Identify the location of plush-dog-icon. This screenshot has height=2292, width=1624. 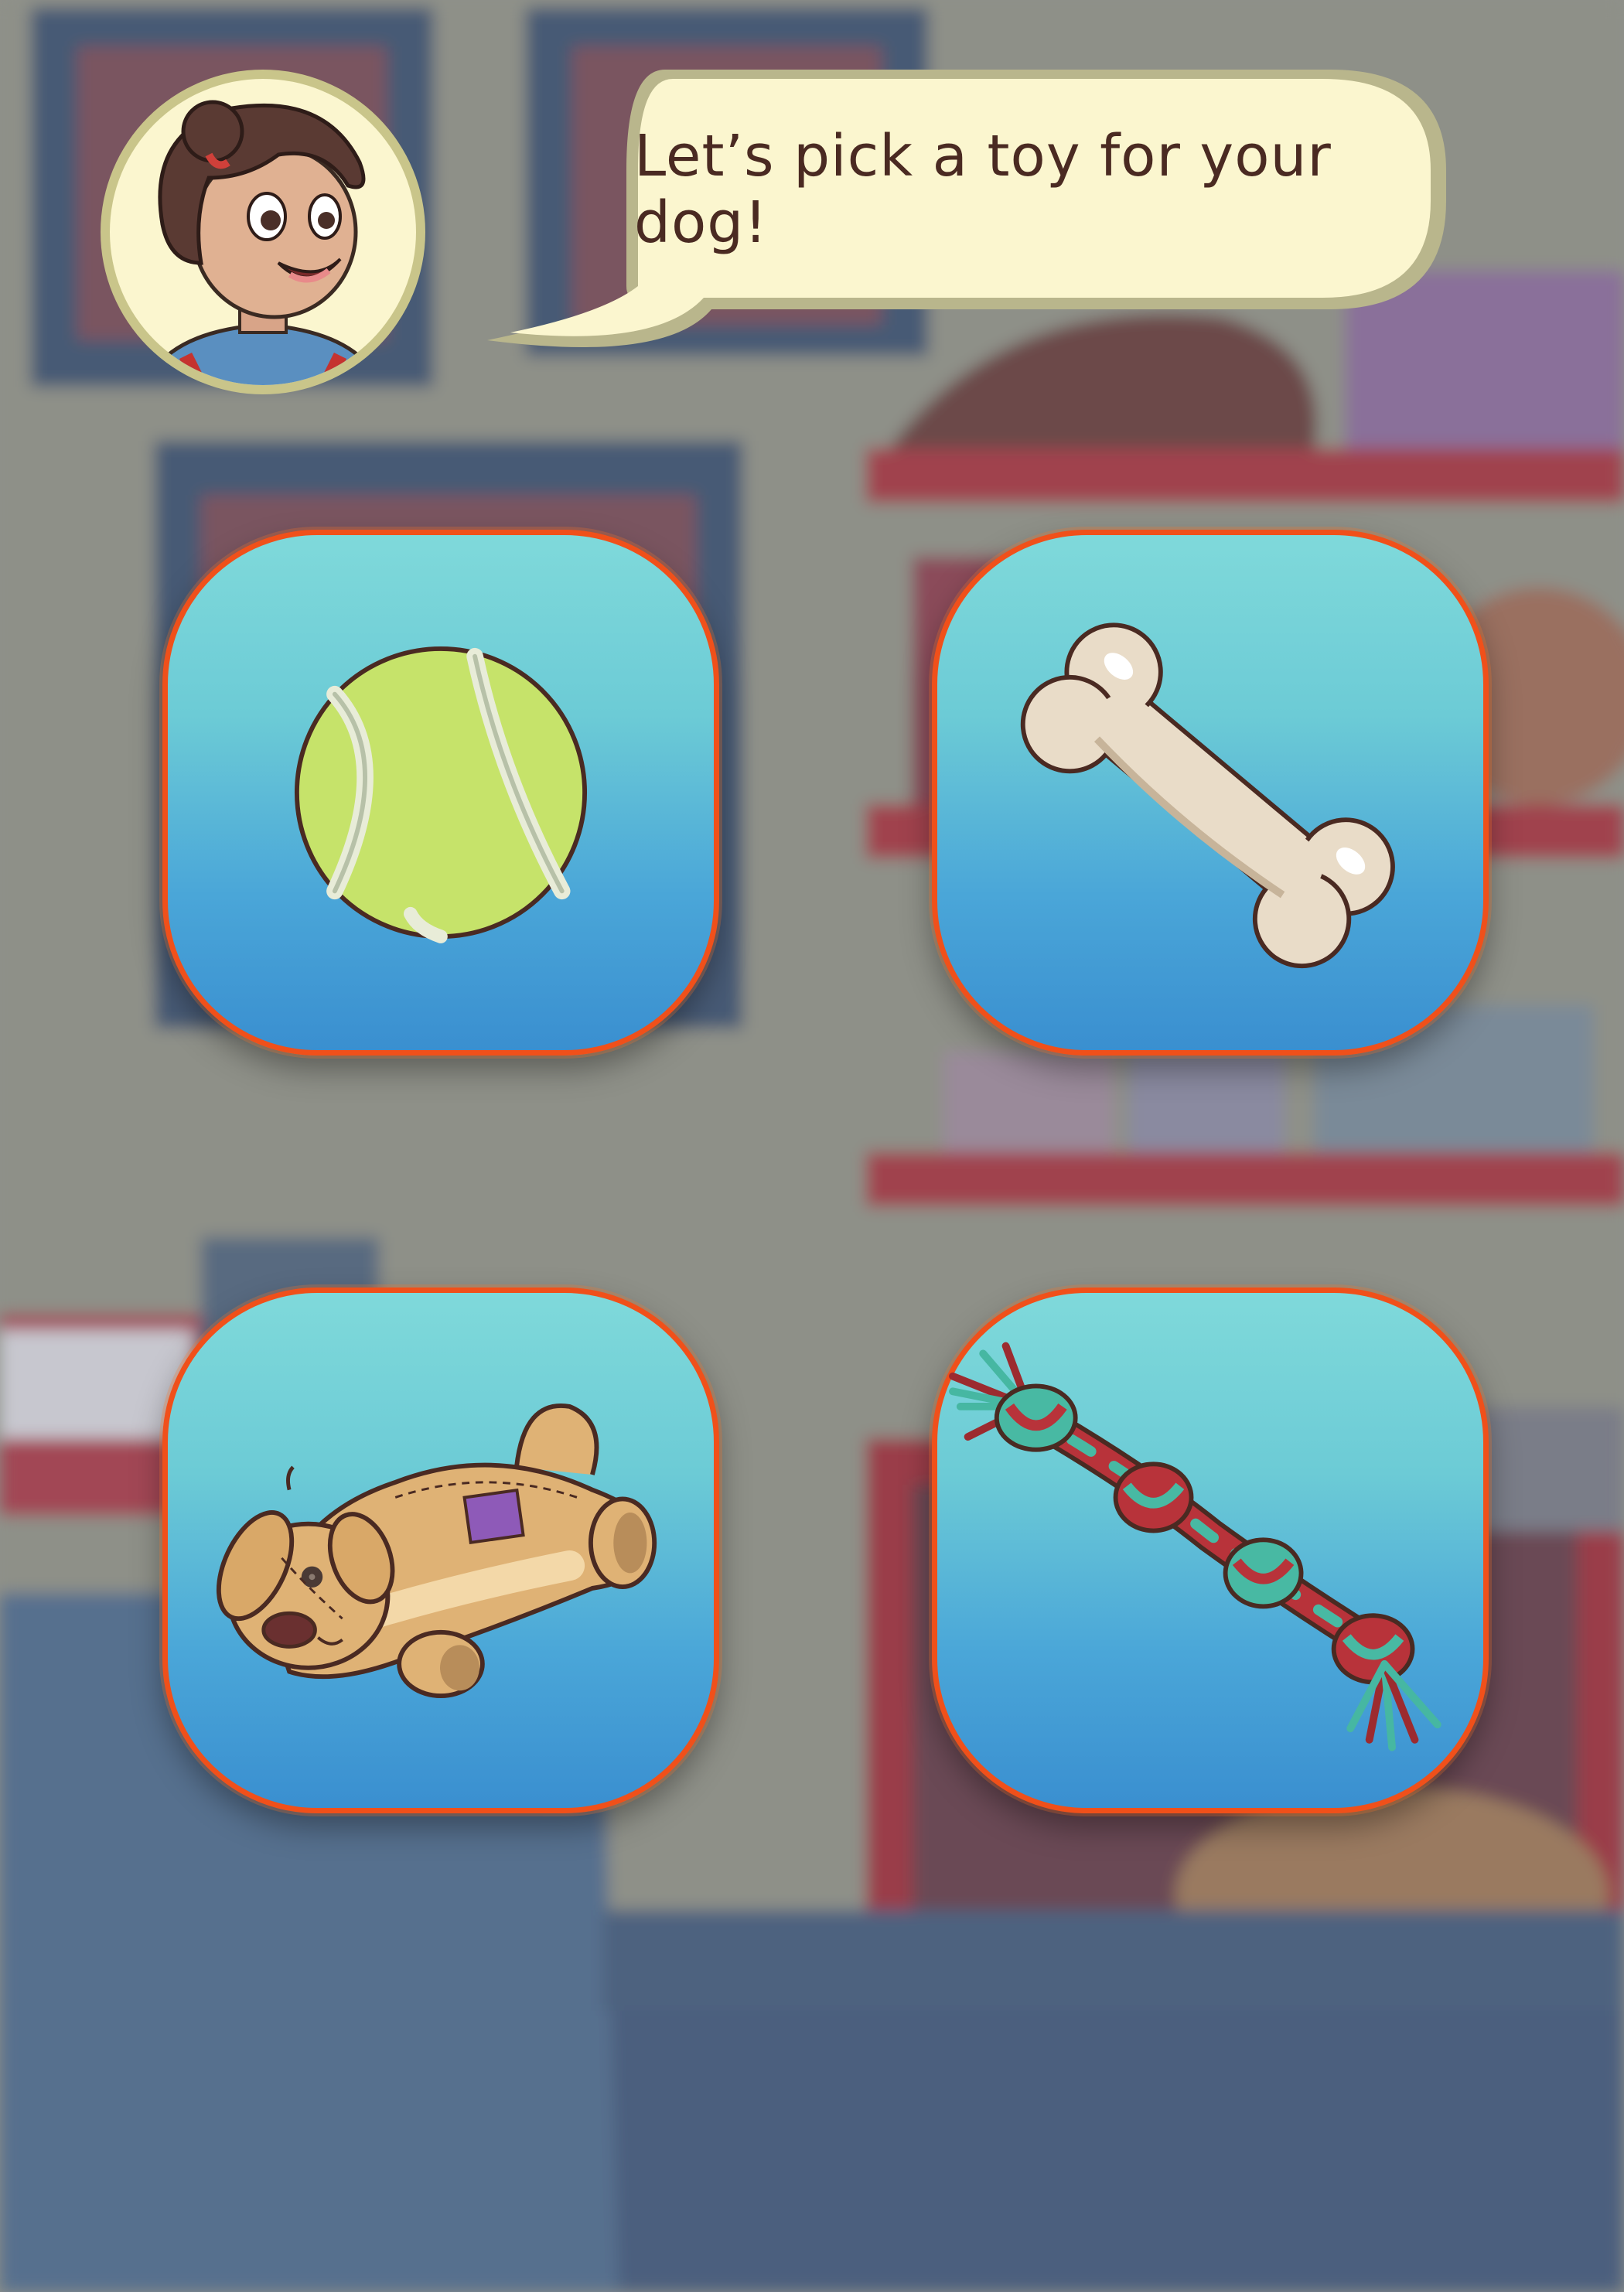
(436, 1551).